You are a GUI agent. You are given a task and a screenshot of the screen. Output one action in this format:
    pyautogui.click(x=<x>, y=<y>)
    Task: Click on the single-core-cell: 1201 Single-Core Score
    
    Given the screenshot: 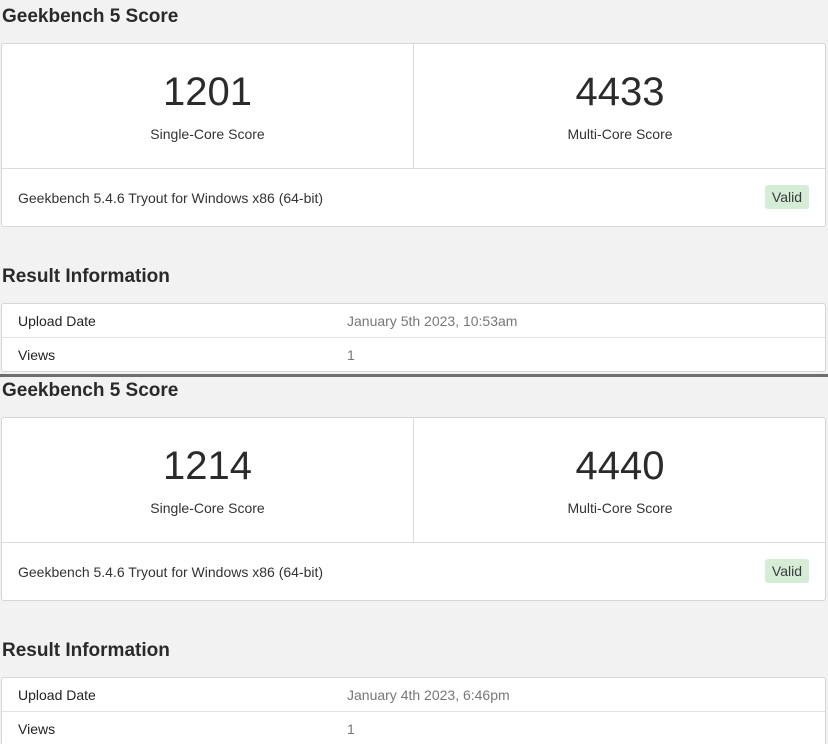 What is the action you would take?
    pyautogui.click(x=208, y=106)
    